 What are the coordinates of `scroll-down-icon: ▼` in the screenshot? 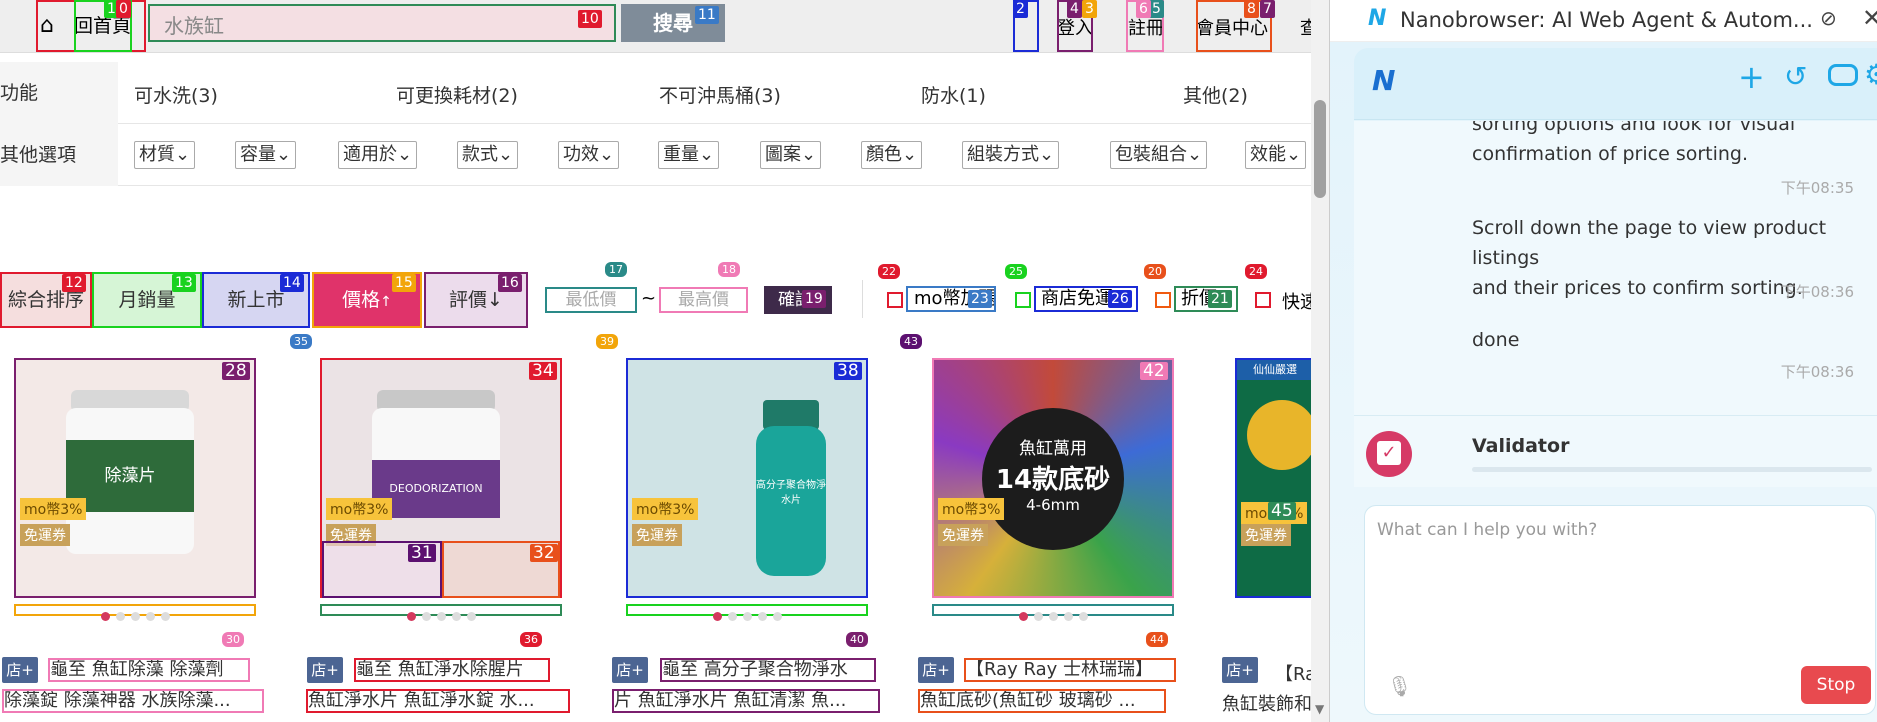 It's located at (1319, 709).